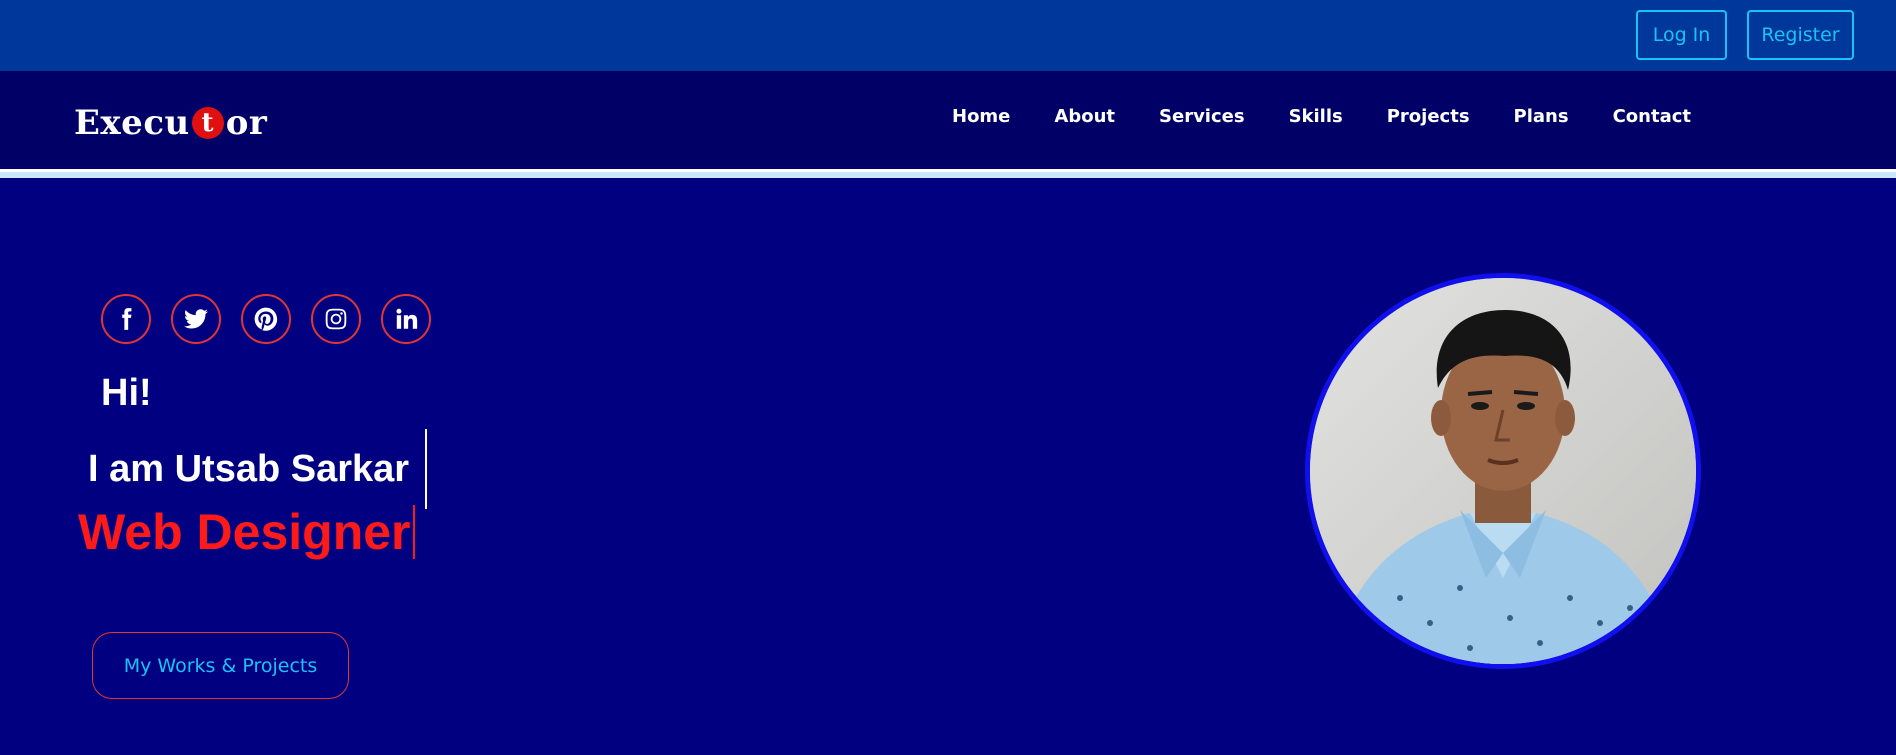 The width and height of the screenshot is (1896, 755). Describe the element at coordinates (948, 35) in the screenshot. I see `top-bar: Log In Register` at that location.